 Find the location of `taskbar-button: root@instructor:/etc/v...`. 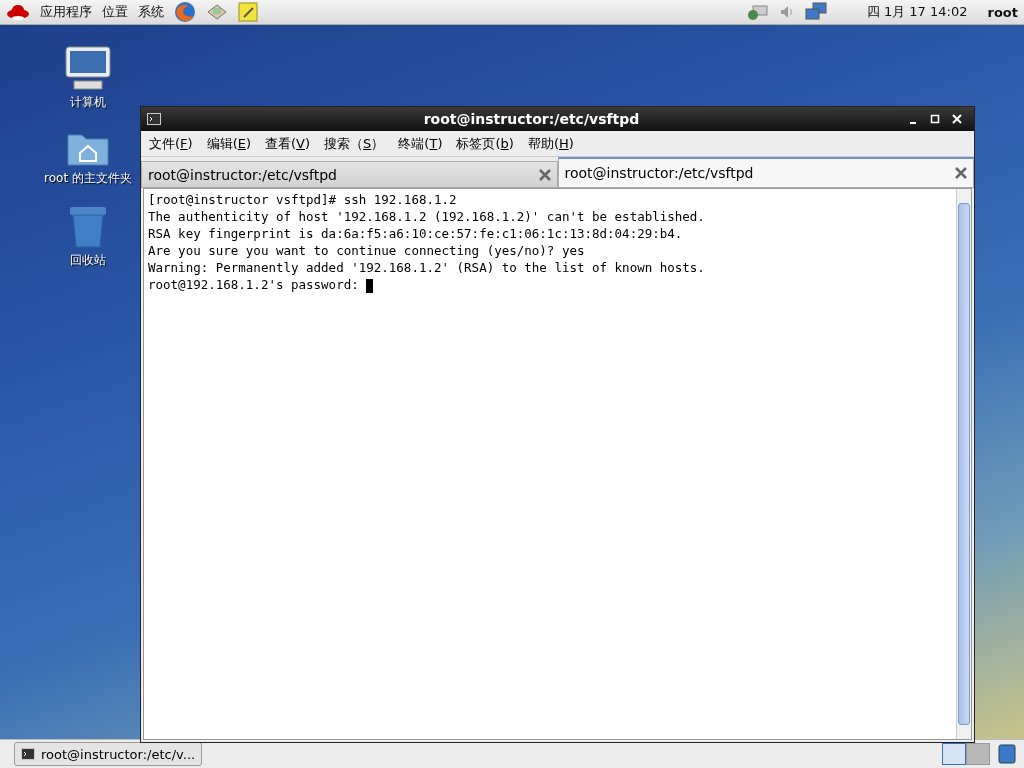

taskbar-button: root@instructor:/etc/v... is located at coordinates (108, 754).